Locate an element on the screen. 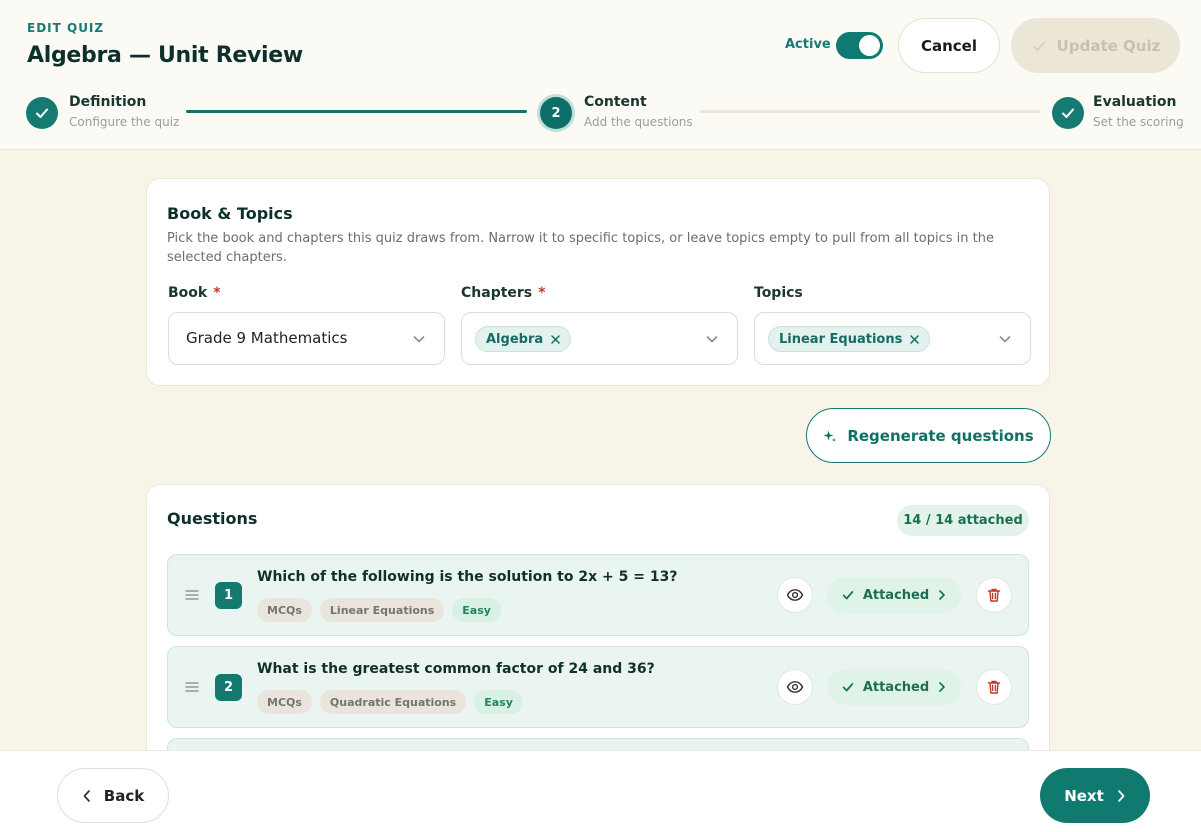 The height and width of the screenshot is (832, 1201). question-tags: MCQs Linear Equations Easy is located at coordinates (379, 610).